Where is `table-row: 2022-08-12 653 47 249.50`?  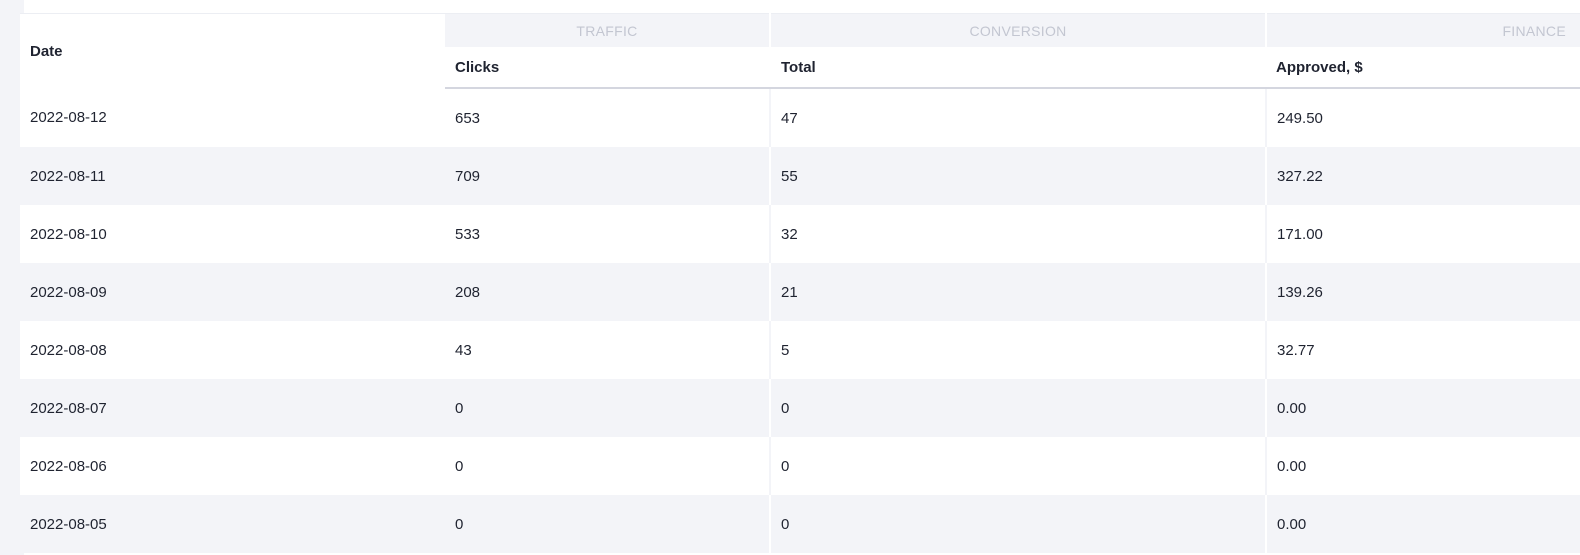 table-row: 2022-08-12 653 47 249.50 is located at coordinates (800, 117).